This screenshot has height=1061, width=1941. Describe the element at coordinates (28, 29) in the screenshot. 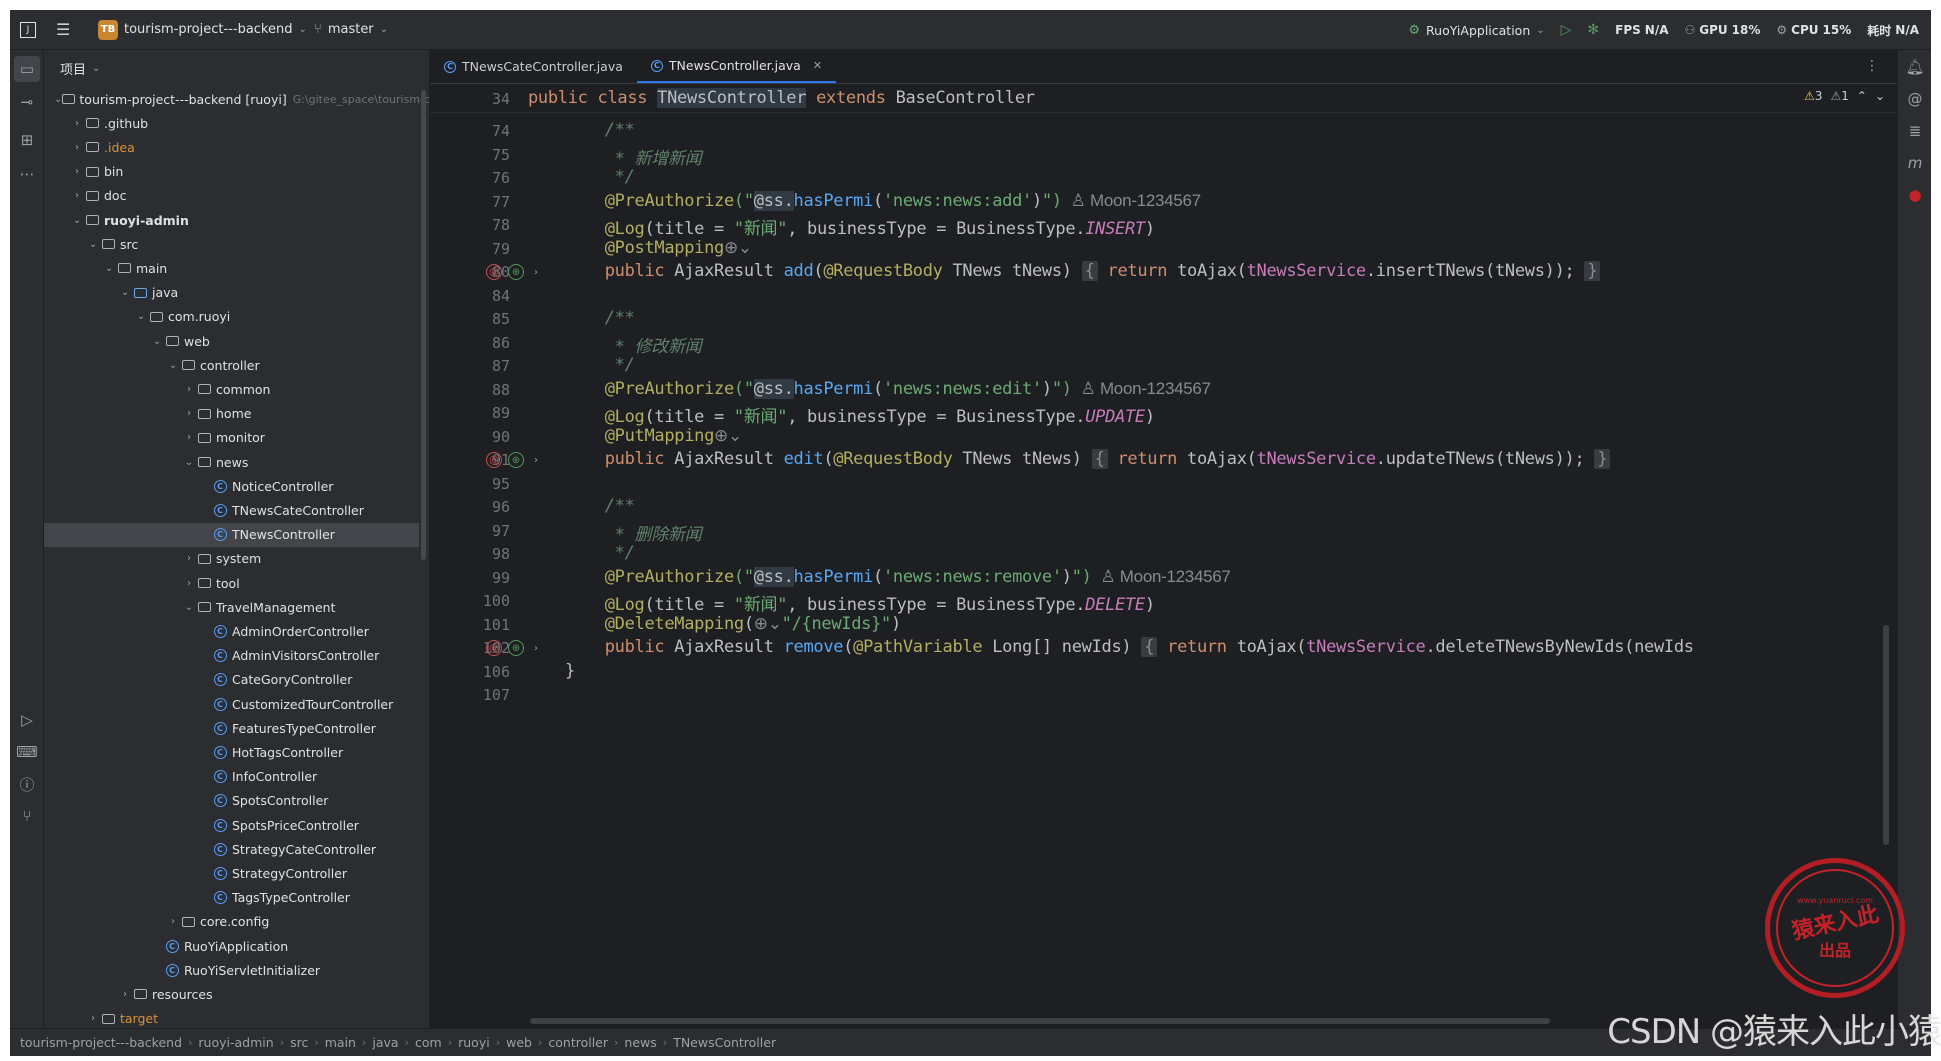

I see `main-menu-button: J` at that location.